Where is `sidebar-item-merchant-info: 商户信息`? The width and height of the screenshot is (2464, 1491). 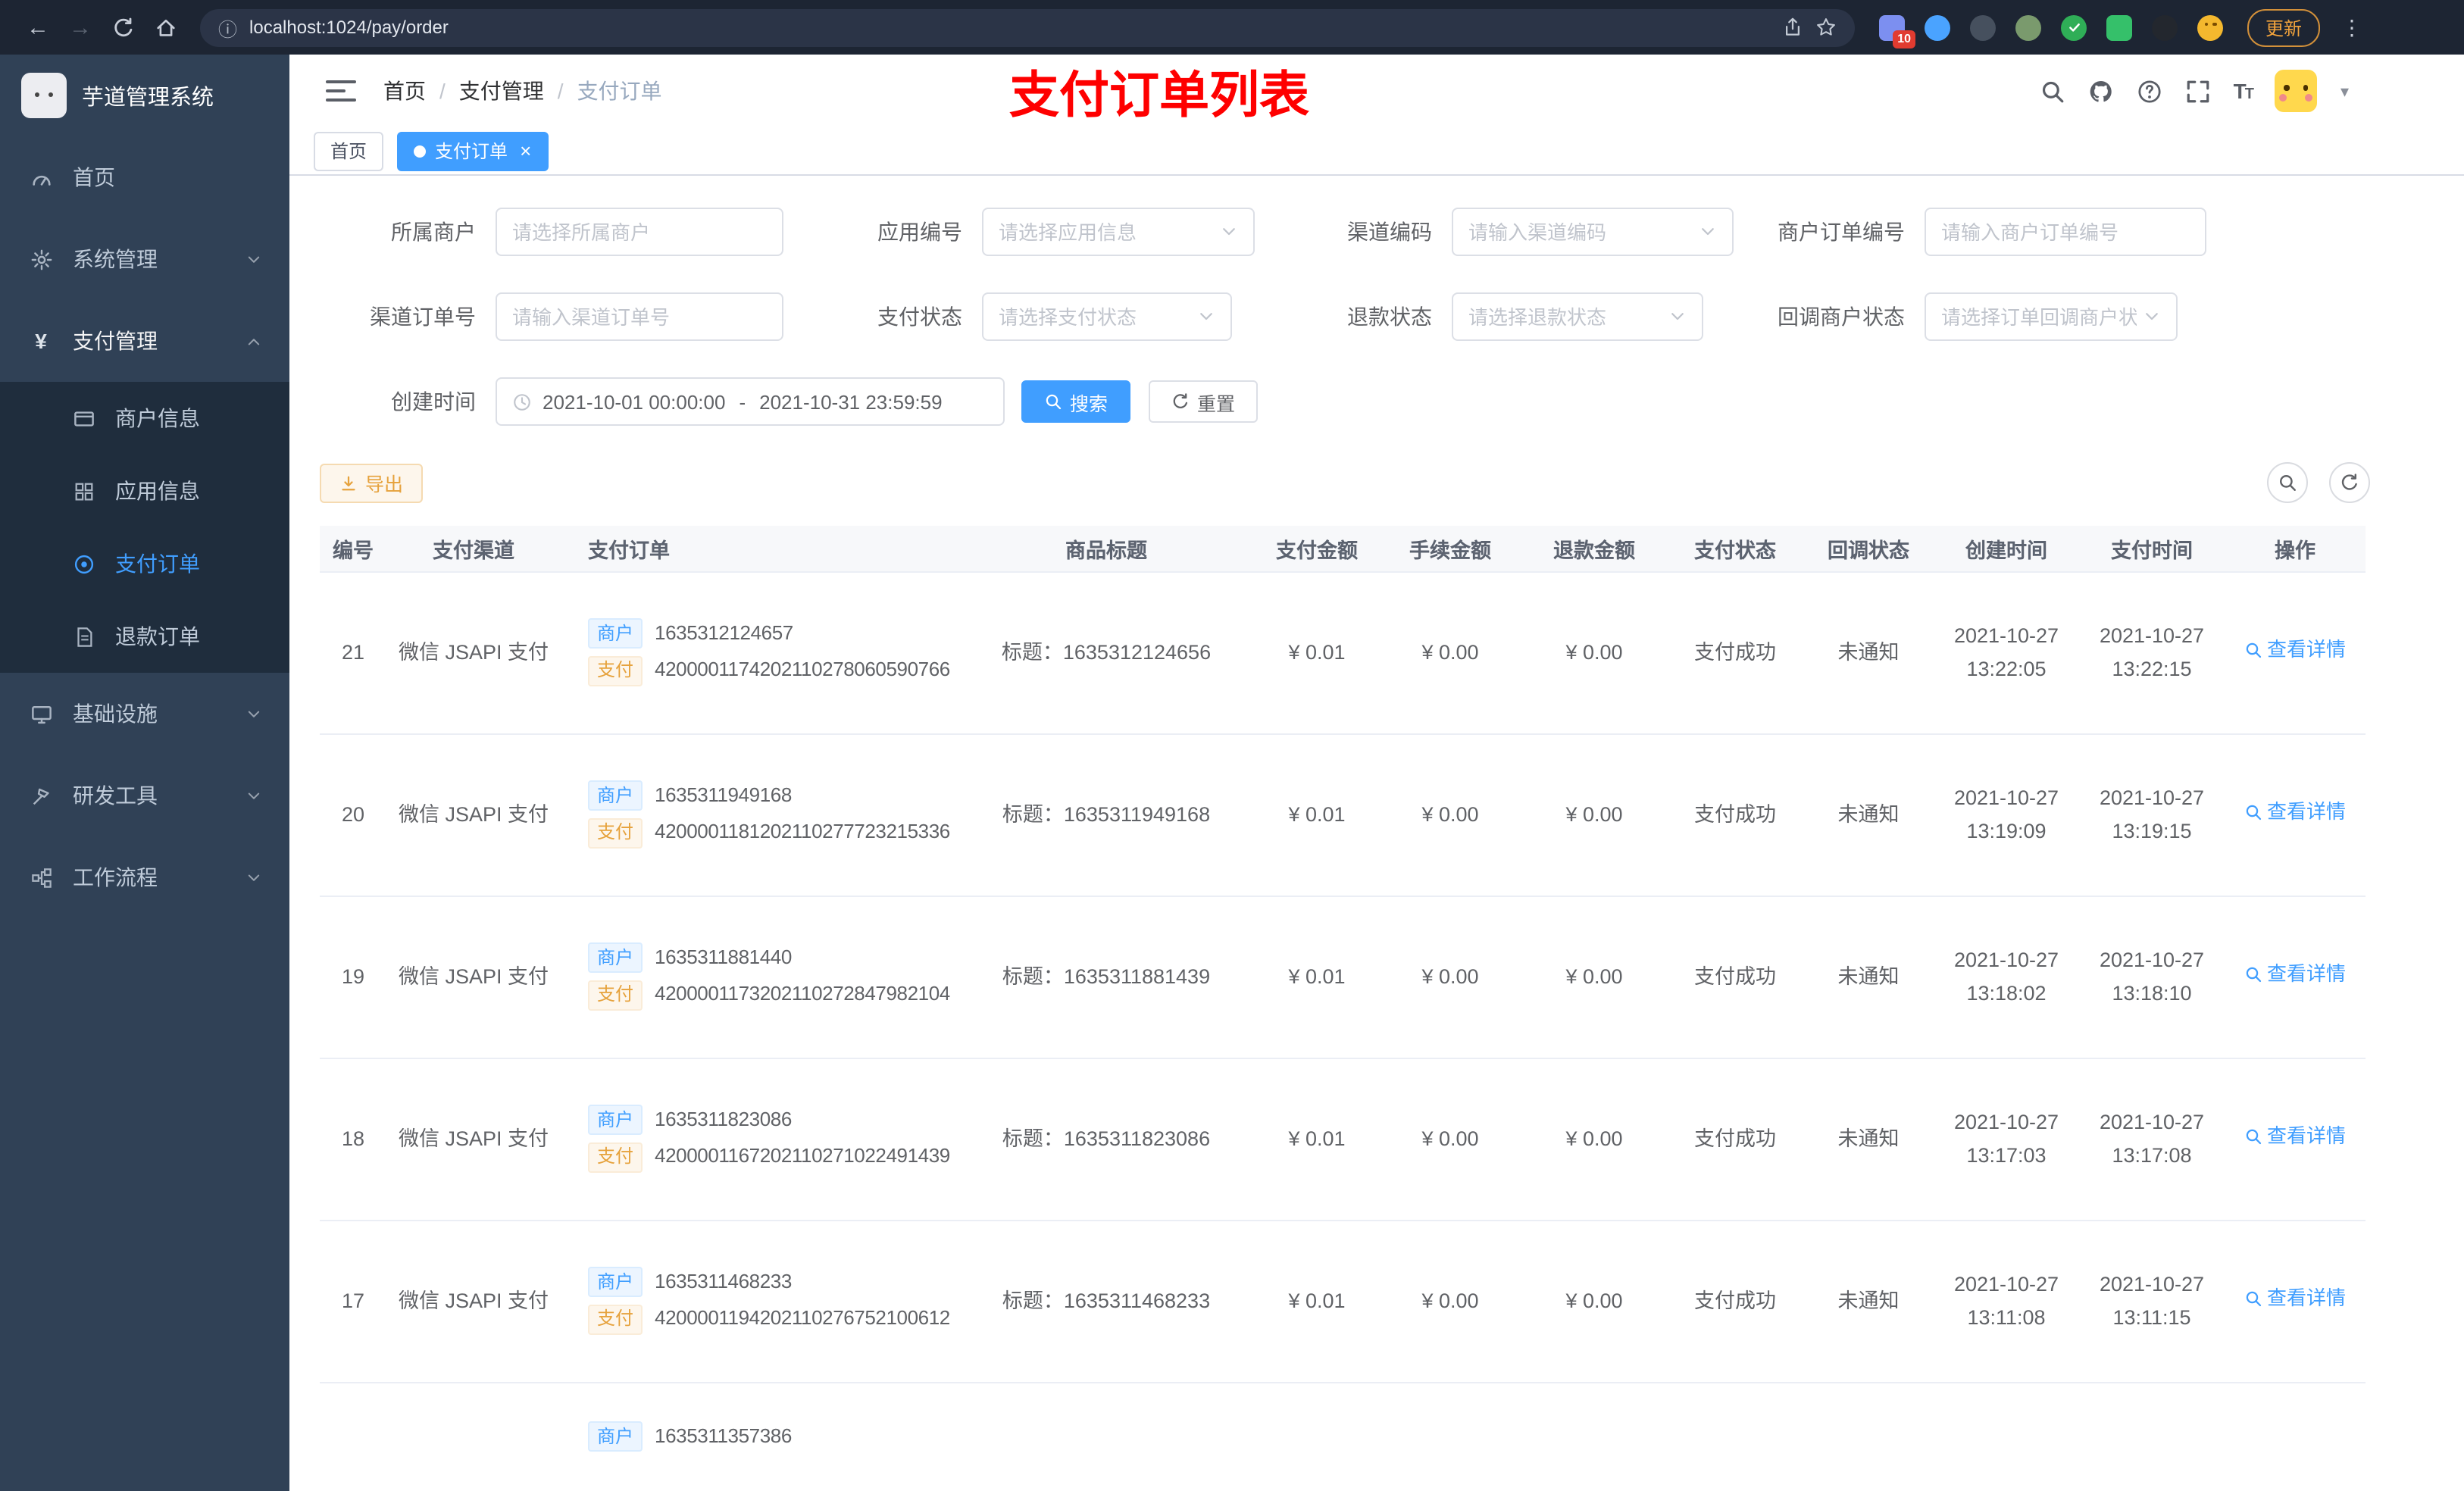 sidebar-item-merchant-info: 商户信息 is located at coordinates (144, 418).